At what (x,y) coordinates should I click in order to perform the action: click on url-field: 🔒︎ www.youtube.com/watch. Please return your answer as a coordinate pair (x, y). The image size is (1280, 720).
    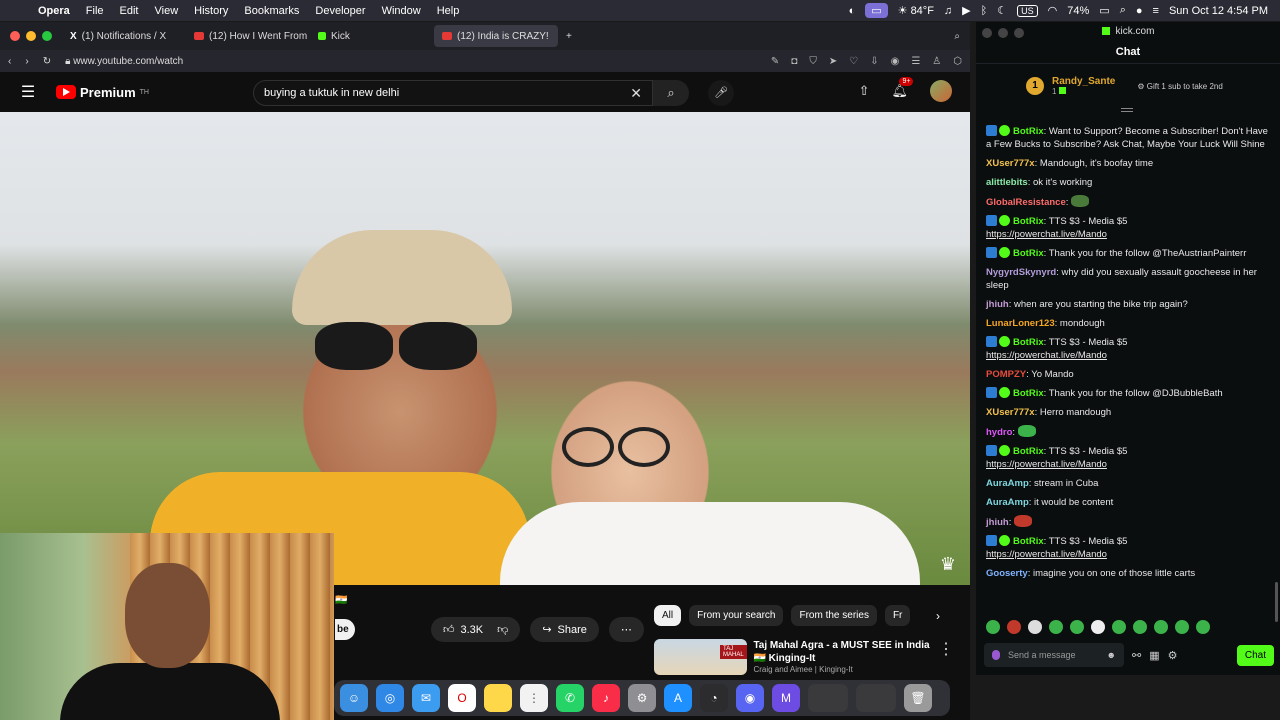
    Looking at the image, I should click on (411, 61).